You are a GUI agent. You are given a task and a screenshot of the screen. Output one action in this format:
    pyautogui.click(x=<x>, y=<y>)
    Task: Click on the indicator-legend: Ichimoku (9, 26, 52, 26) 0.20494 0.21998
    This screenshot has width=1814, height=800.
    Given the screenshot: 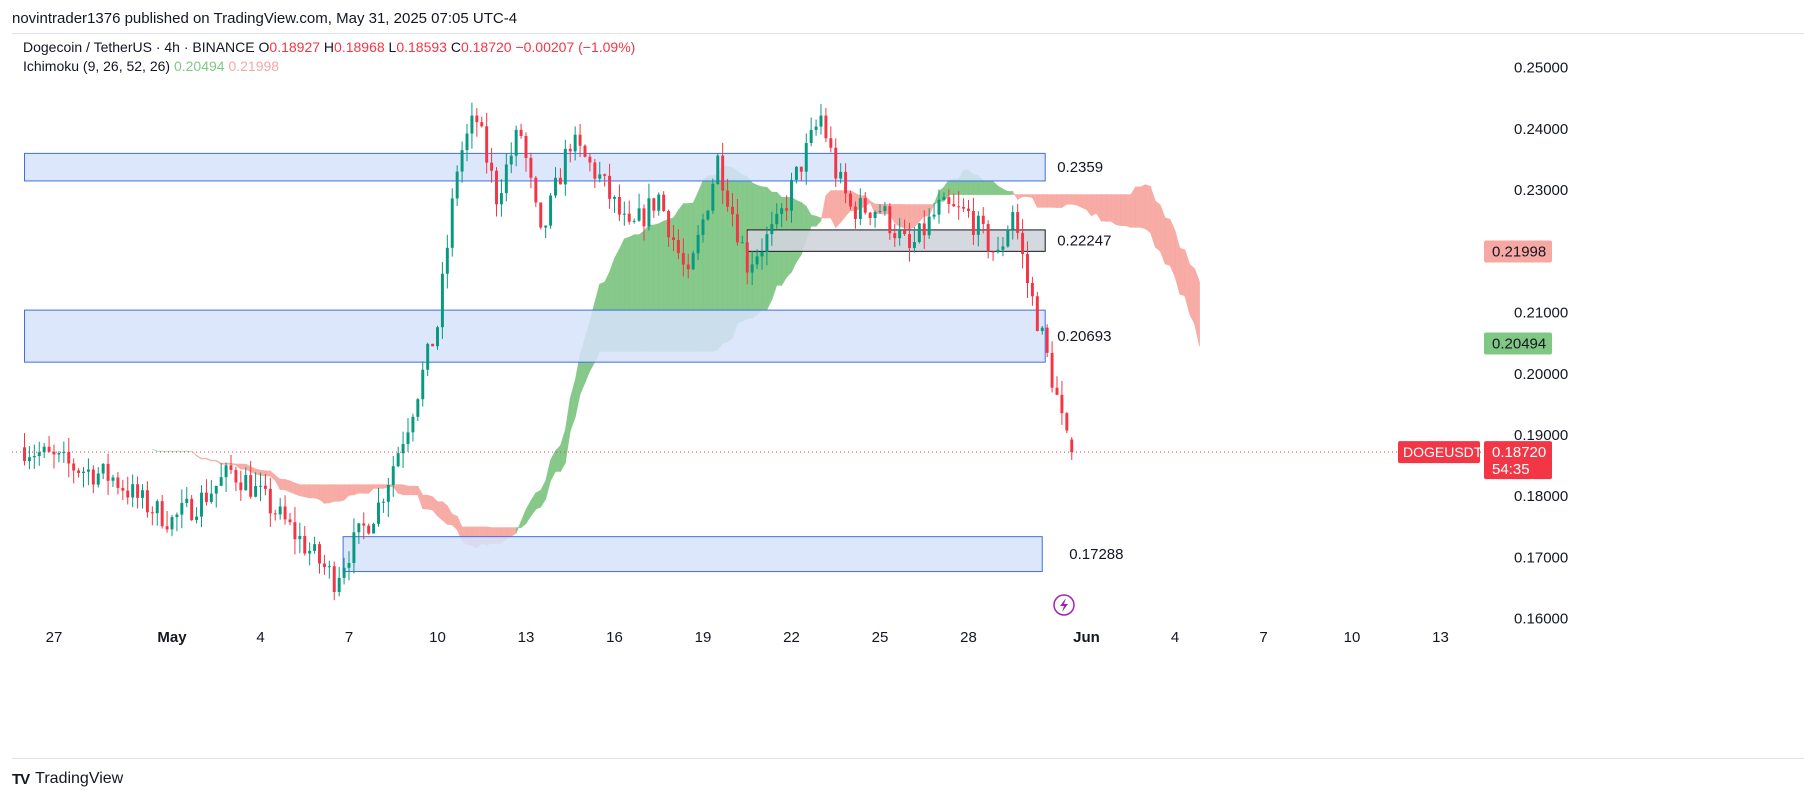 What is the action you would take?
    pyautogui.click(x=151, y=66)
    